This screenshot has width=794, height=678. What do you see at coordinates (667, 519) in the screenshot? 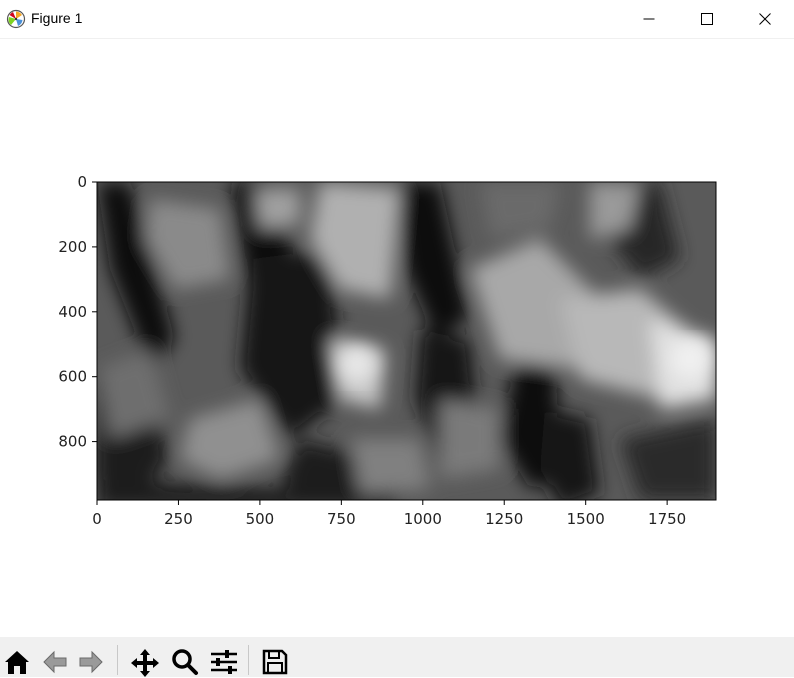
I see `x-tick-label: 1750` at bounding box center [667, 519].